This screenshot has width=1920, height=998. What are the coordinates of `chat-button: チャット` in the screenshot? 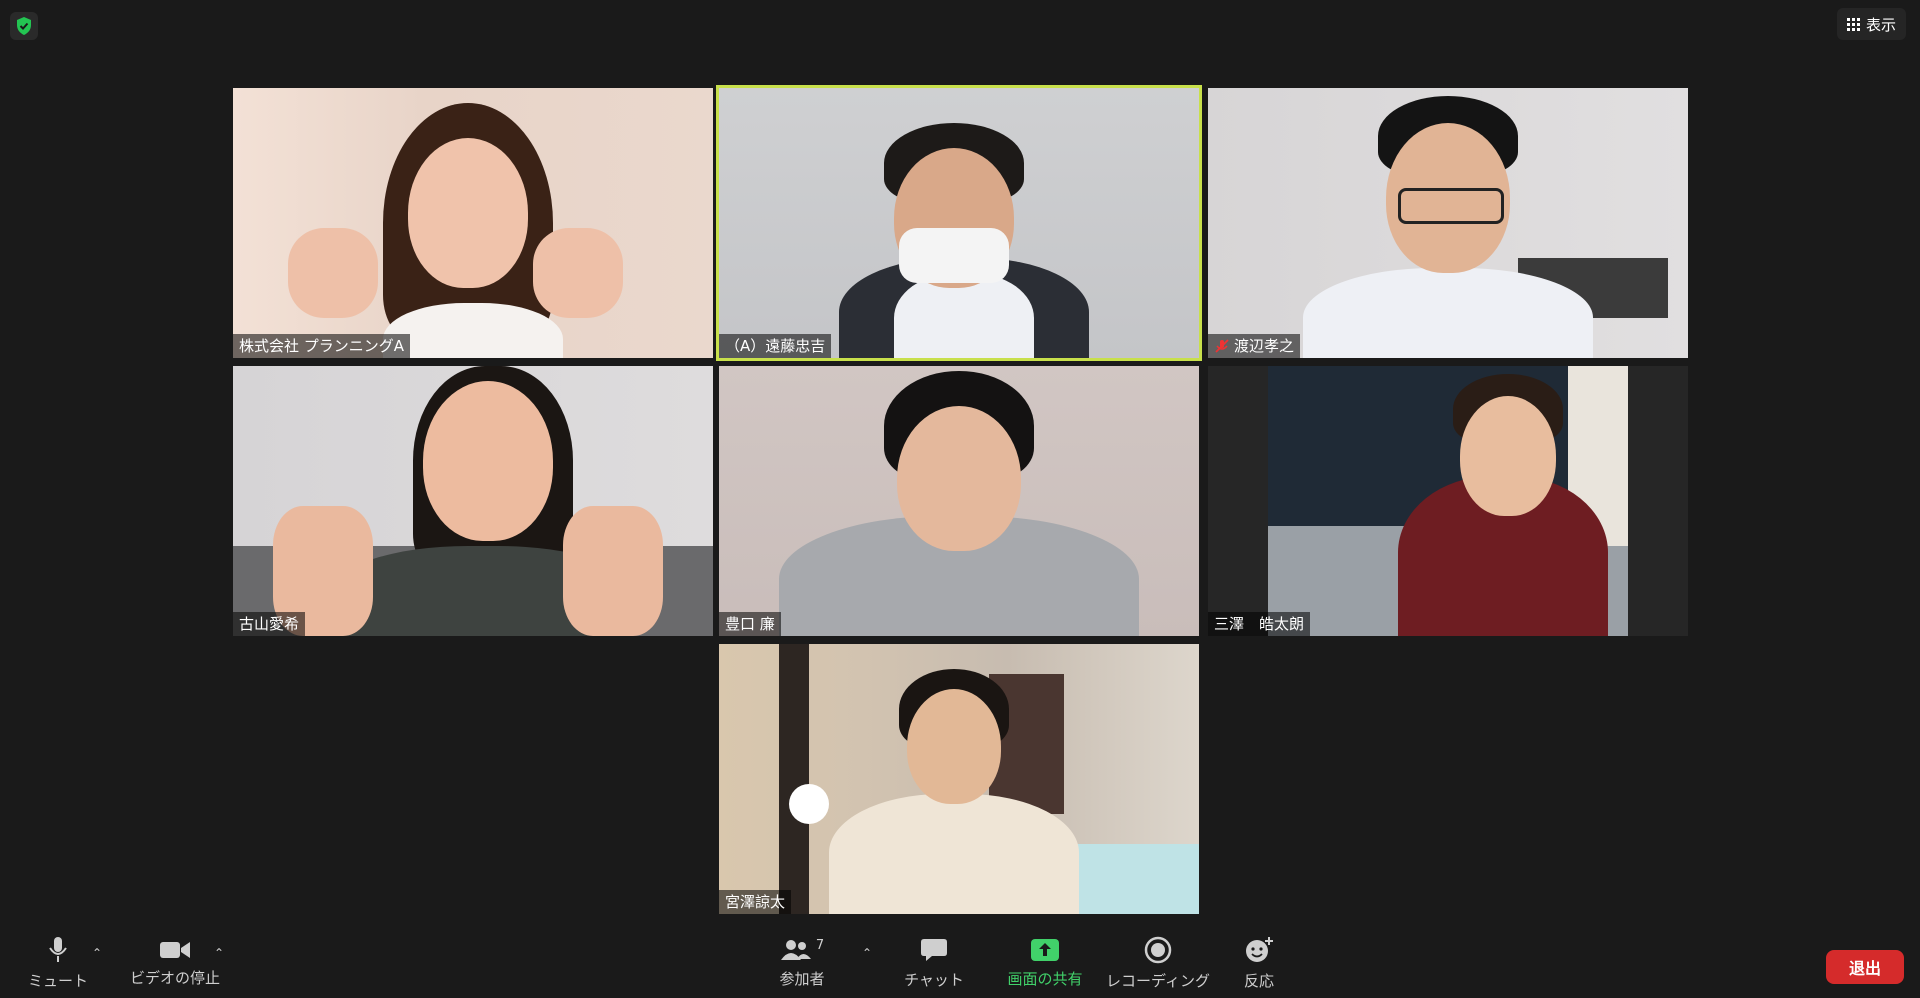 It's located at (934, 963).